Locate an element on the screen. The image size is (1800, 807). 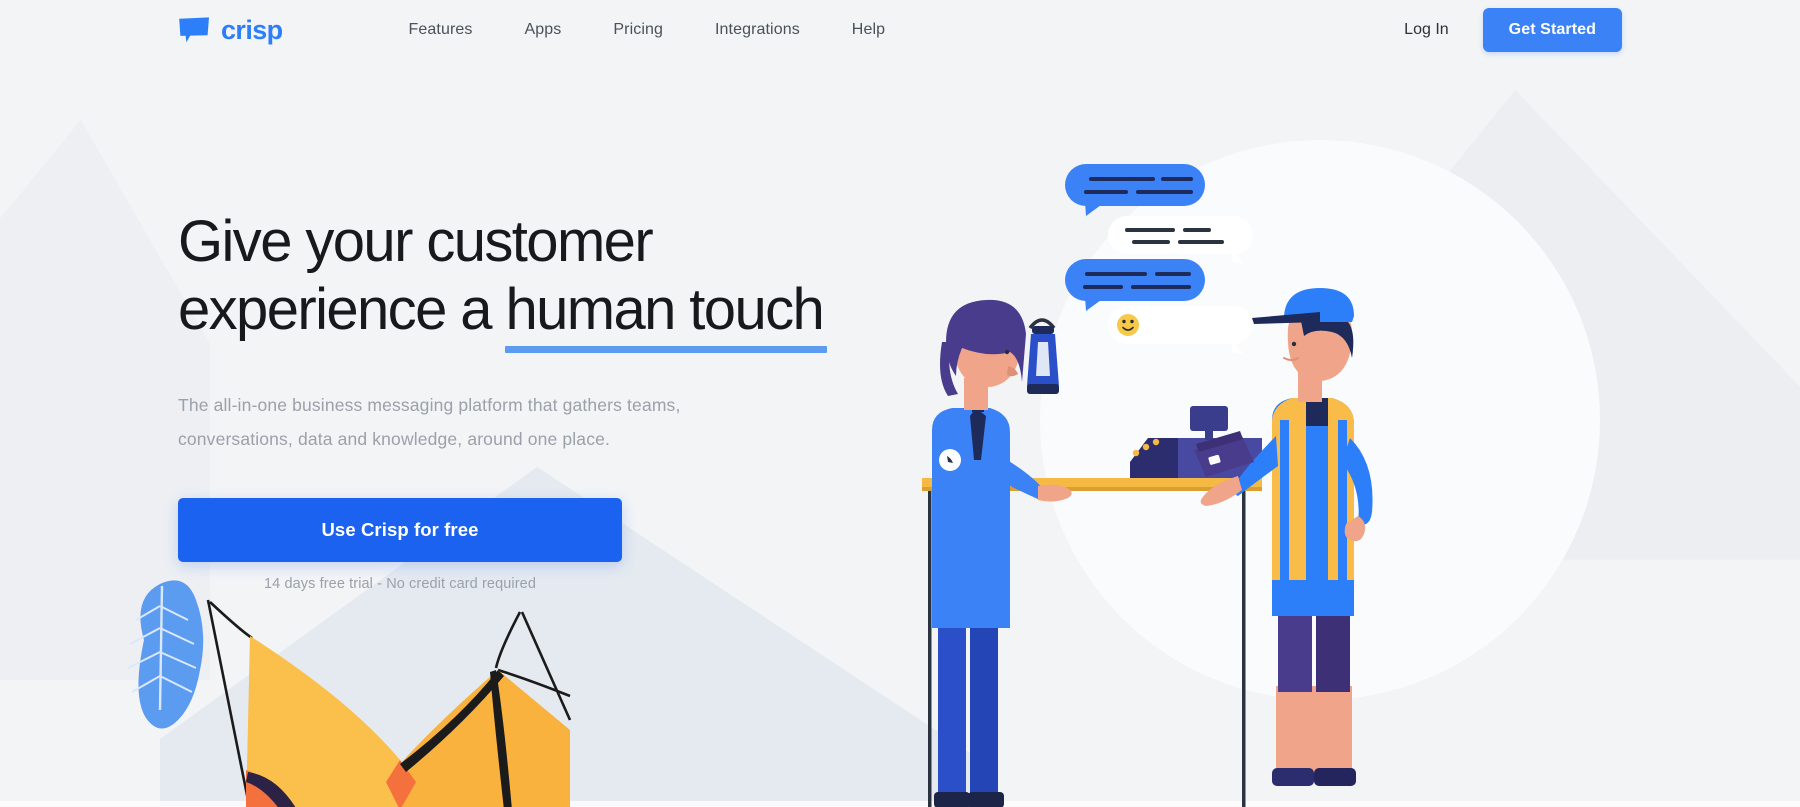
headline-line-2-prefix: experience a is located at coordinates (342, 309).